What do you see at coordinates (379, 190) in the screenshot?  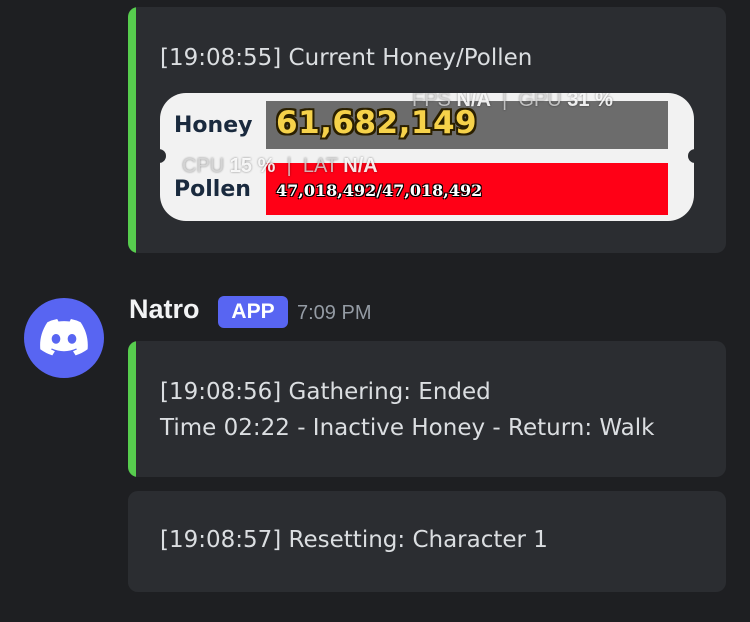 I see `pollen-value: 47,018,492/47,018,492` at bounding box center [379, 190].